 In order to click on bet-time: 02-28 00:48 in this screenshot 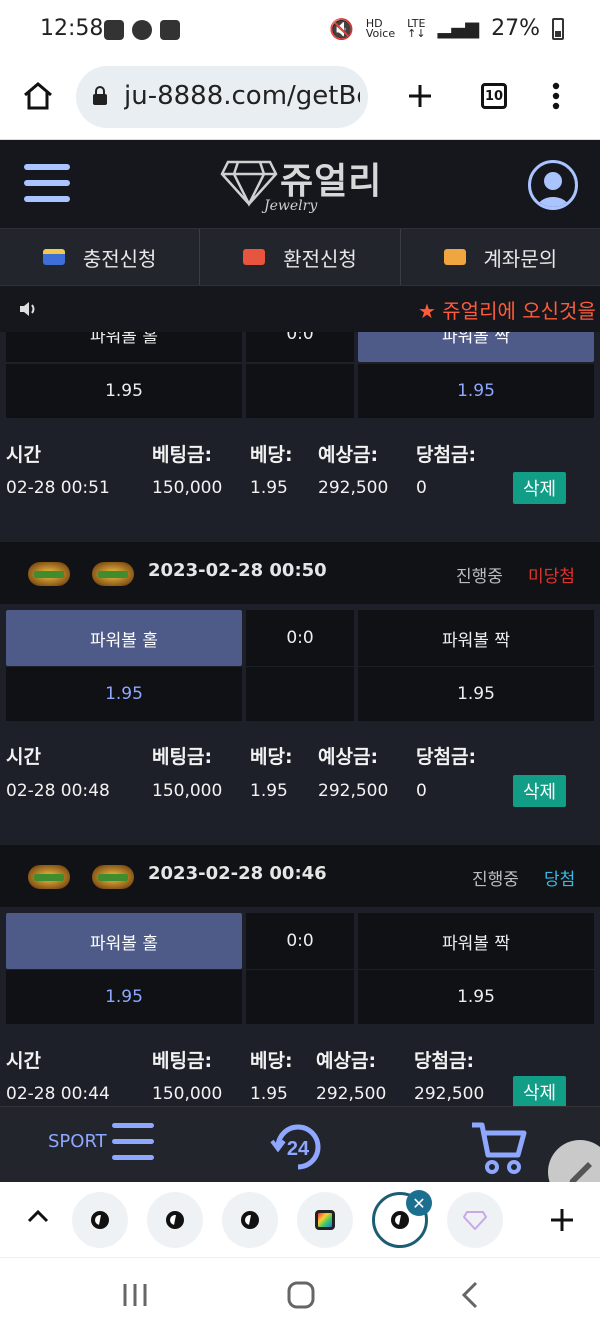, I will do `click(58, 791)`.